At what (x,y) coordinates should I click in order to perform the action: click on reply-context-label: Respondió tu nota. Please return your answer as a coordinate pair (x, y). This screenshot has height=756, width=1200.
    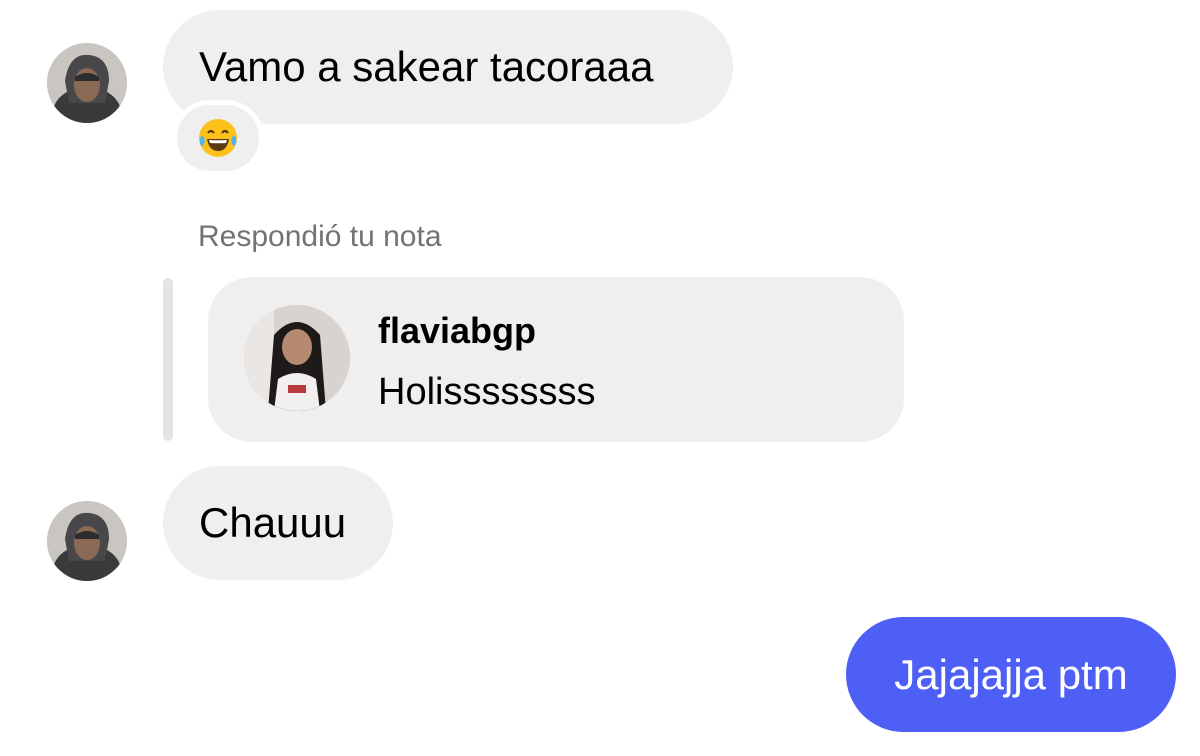
    Looking at the image, I should click on (320, 236).